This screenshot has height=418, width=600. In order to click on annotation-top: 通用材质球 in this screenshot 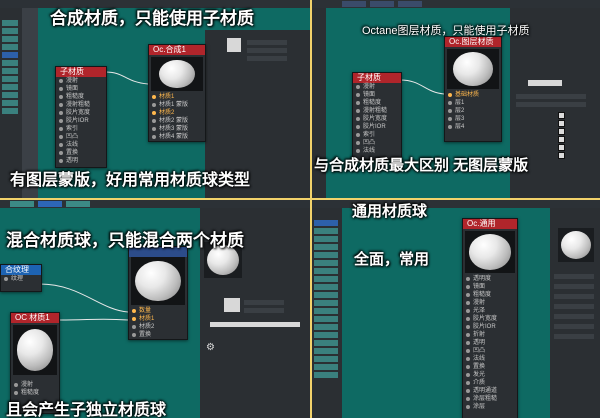, I will do `click(390, 211)`.